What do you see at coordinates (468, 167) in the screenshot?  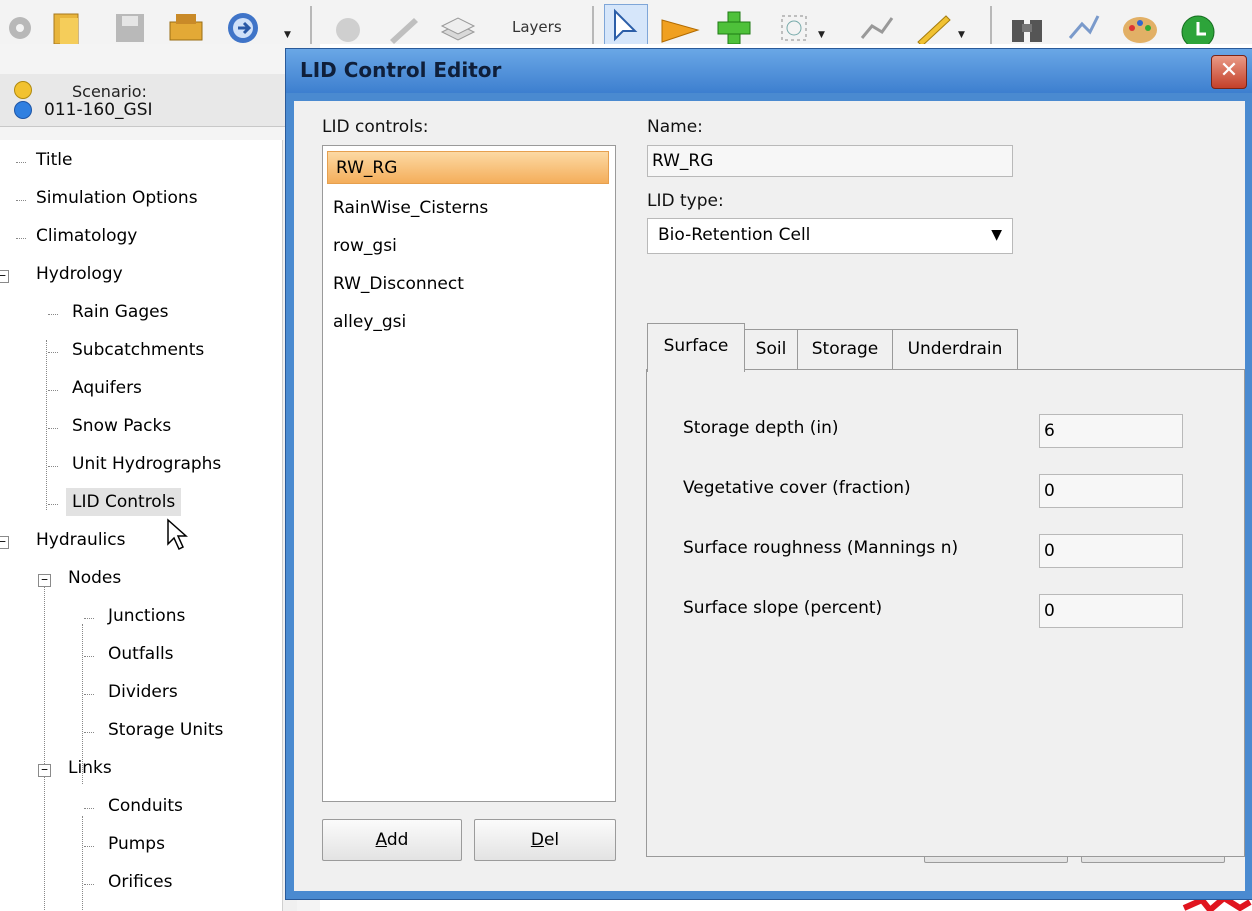 I see `list-item-rw-rg: RW_RG` at bounding box center [468, 167].